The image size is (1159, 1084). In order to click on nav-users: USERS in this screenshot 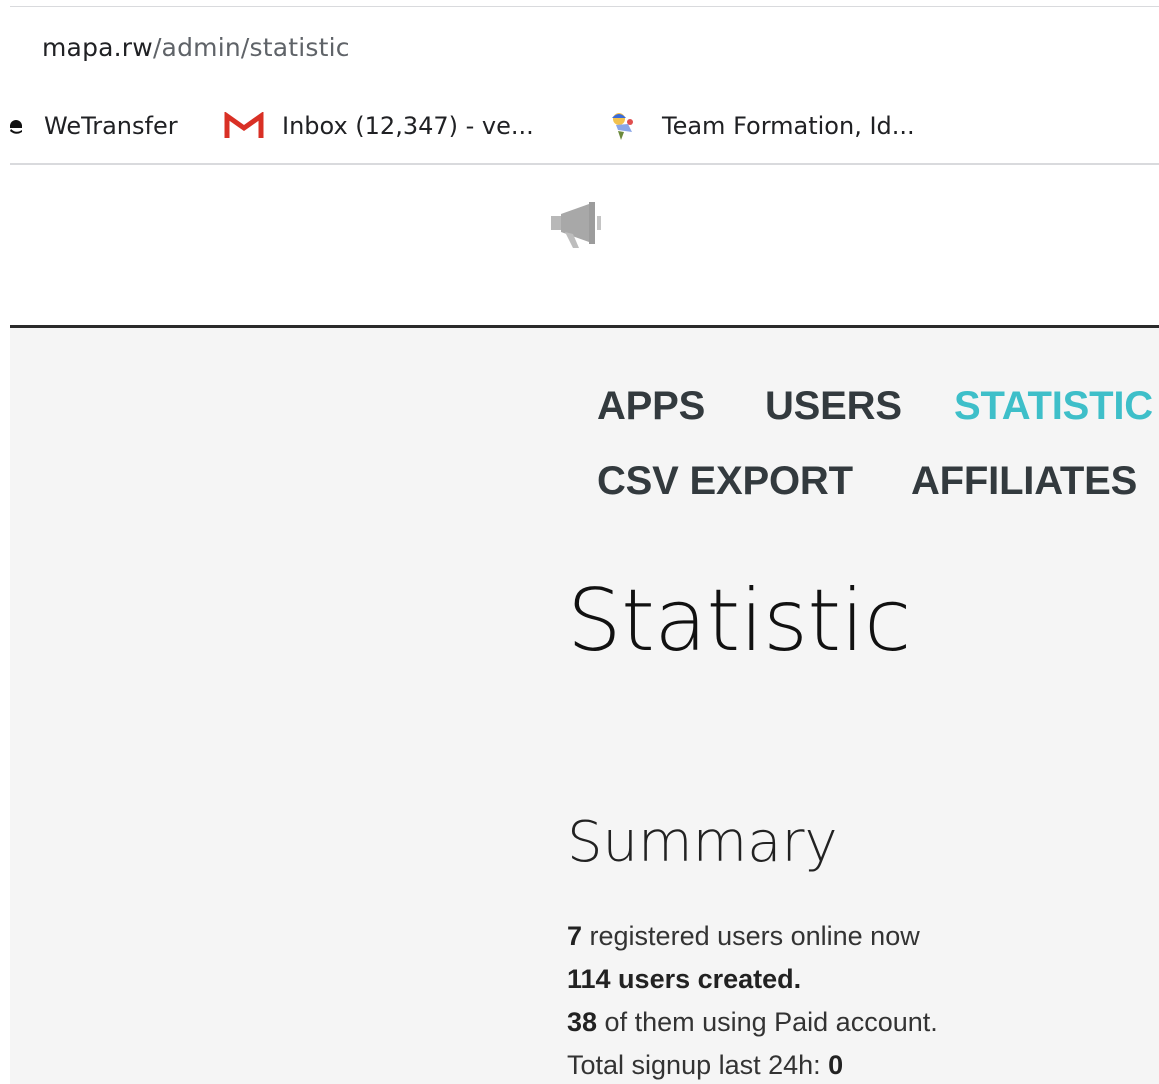, I will do `click(833, 406)`.